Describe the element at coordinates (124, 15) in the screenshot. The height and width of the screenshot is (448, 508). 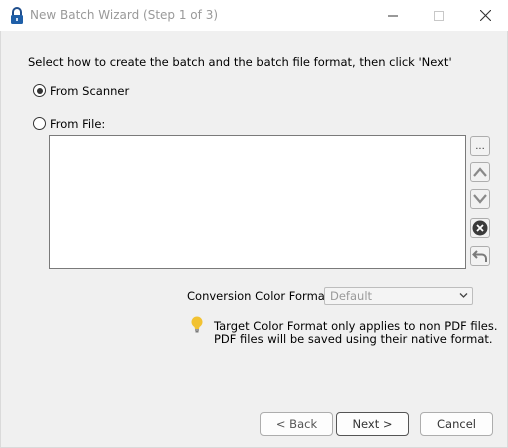
I see `window-title: New Batch Wizard (Step 1 of 3)` at that location.